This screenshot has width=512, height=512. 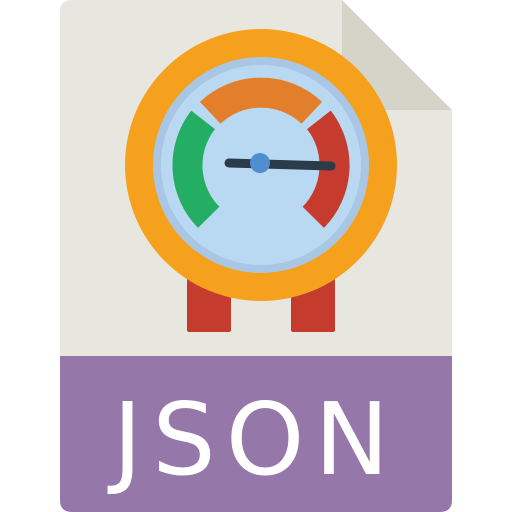 I want to click on gauge-needle-hub, so click(x=260, y=163).